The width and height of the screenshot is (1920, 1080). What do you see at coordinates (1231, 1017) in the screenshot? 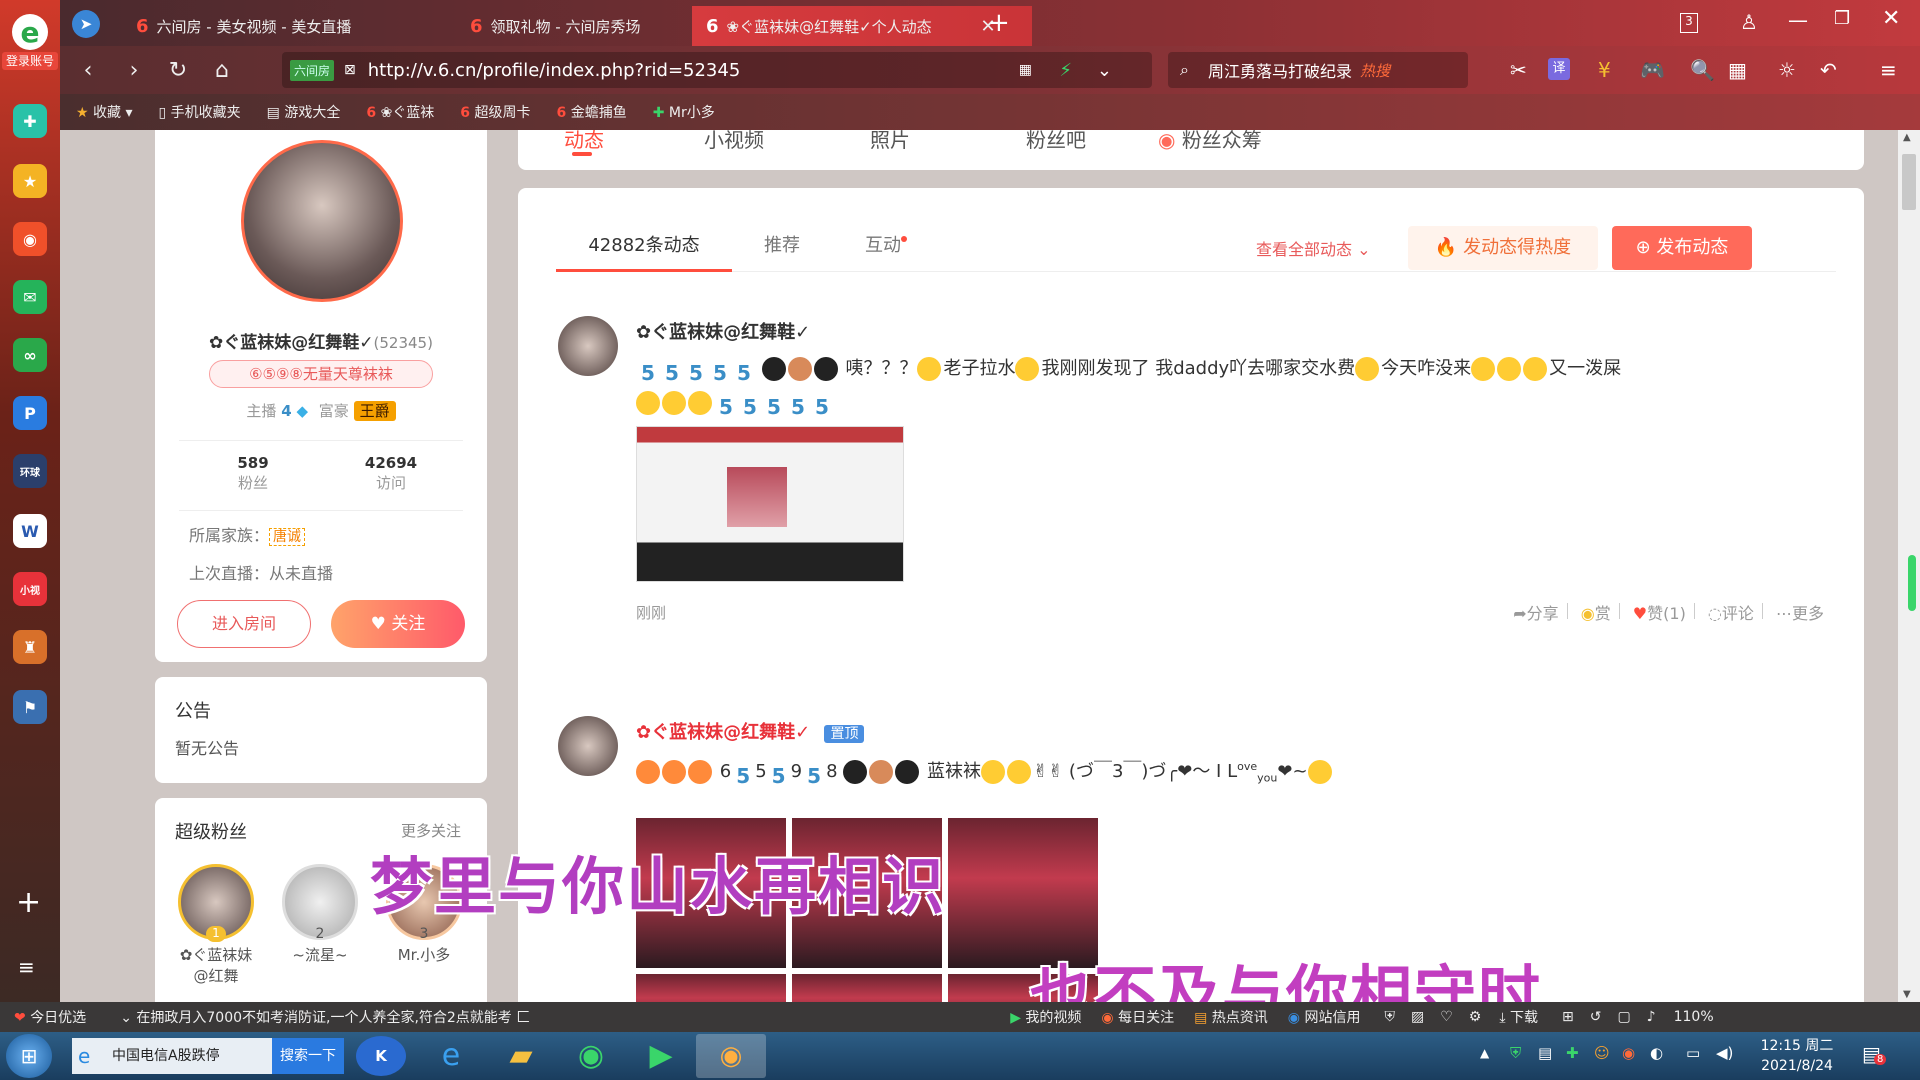
I see `hot-news: ▤ 热点资讯` at bounding box center [1231, 1017].